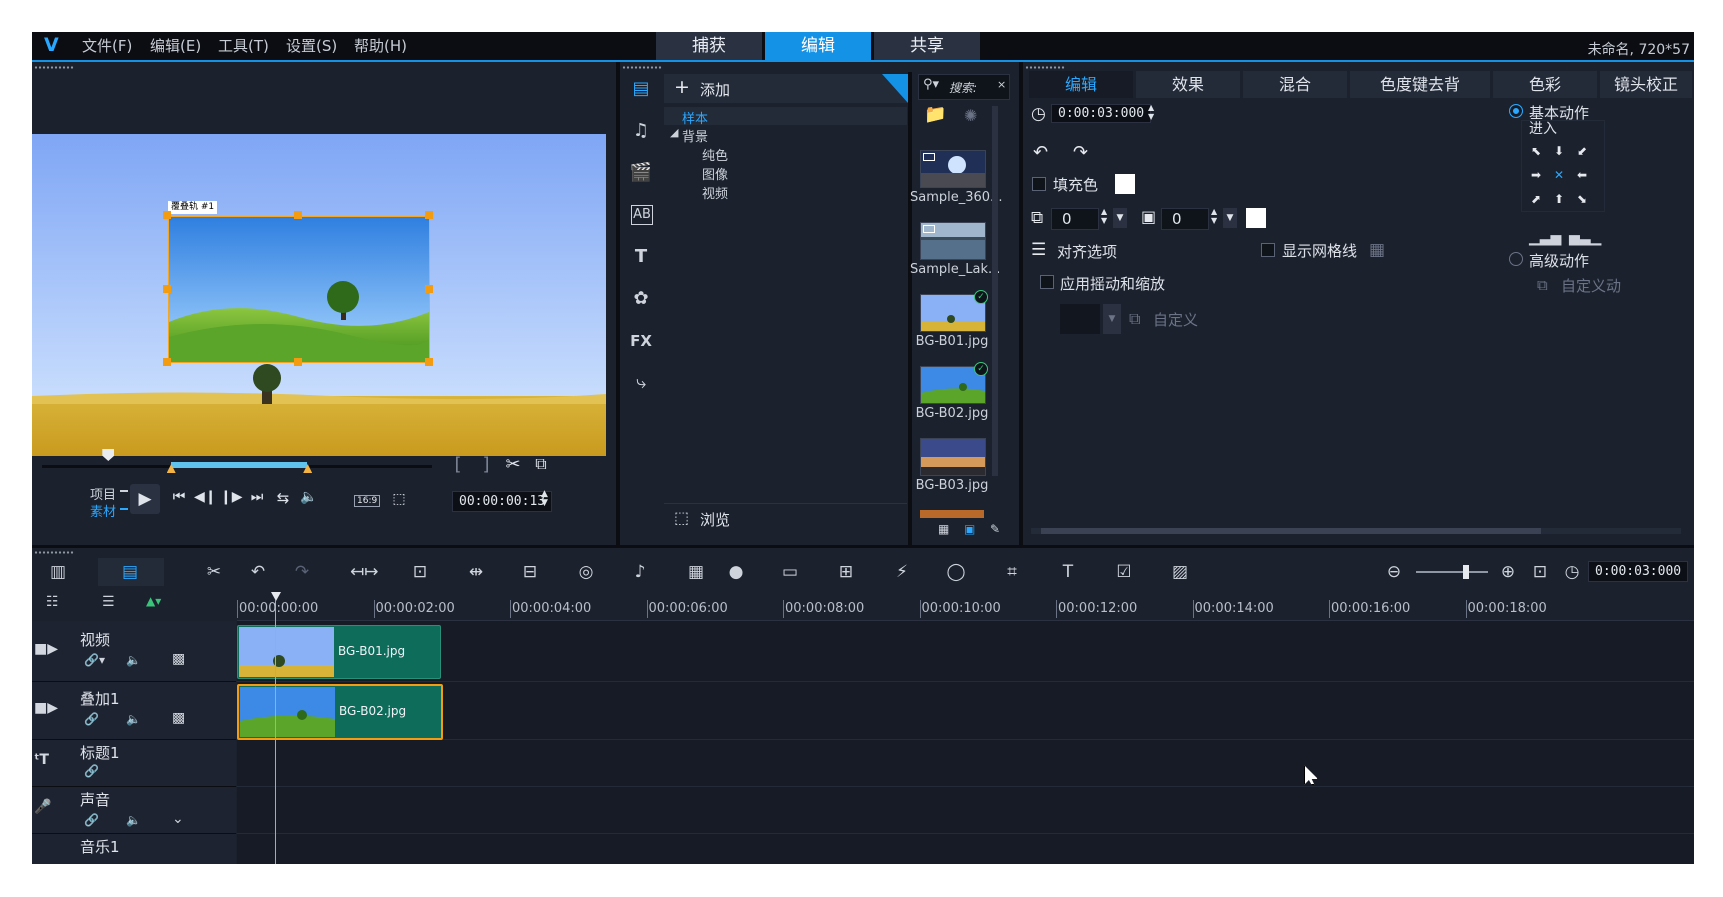 The image size is (1723, 897). Describe the element at coordinates (1508, 572) in the screenshot. I see `zoom-in-icon: ⊕` at that location.